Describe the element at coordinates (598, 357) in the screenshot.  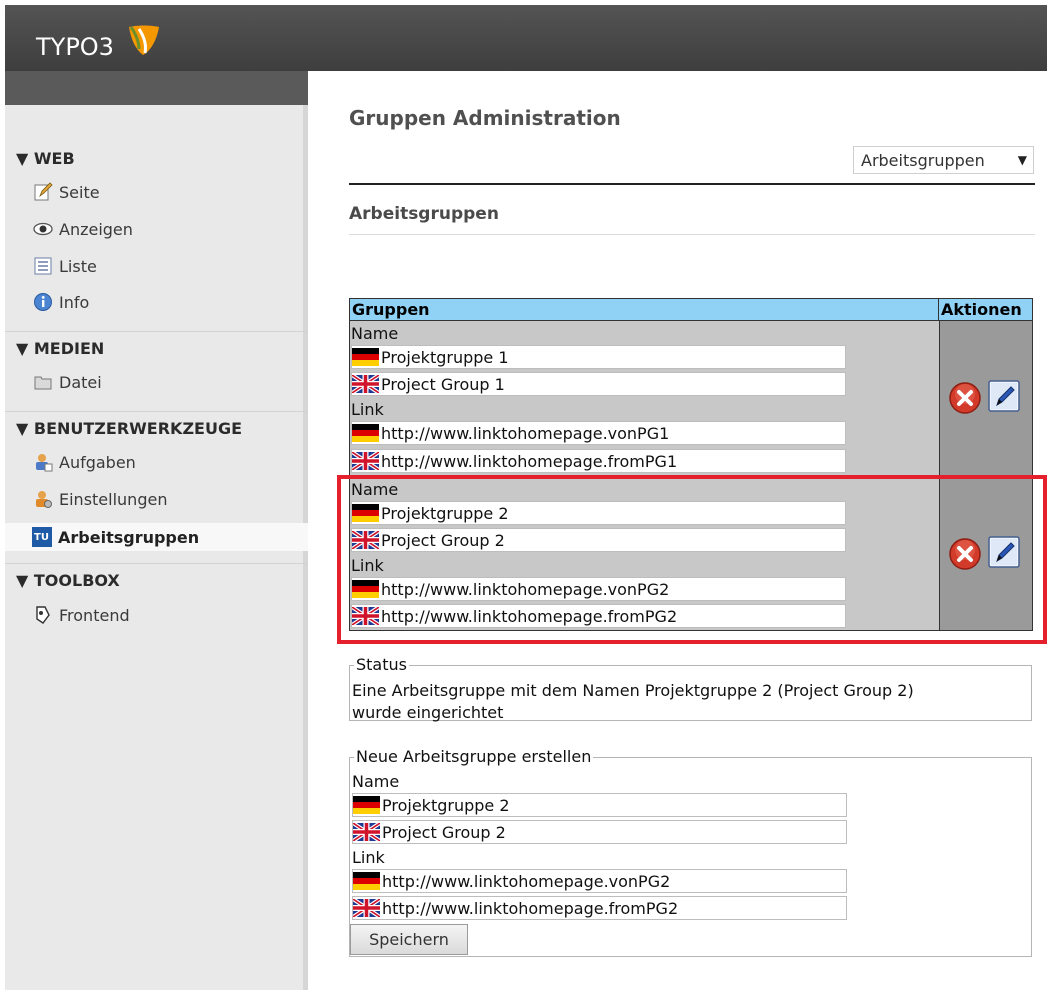
I see `group-name-de: Projektgruppe 1` at that location.